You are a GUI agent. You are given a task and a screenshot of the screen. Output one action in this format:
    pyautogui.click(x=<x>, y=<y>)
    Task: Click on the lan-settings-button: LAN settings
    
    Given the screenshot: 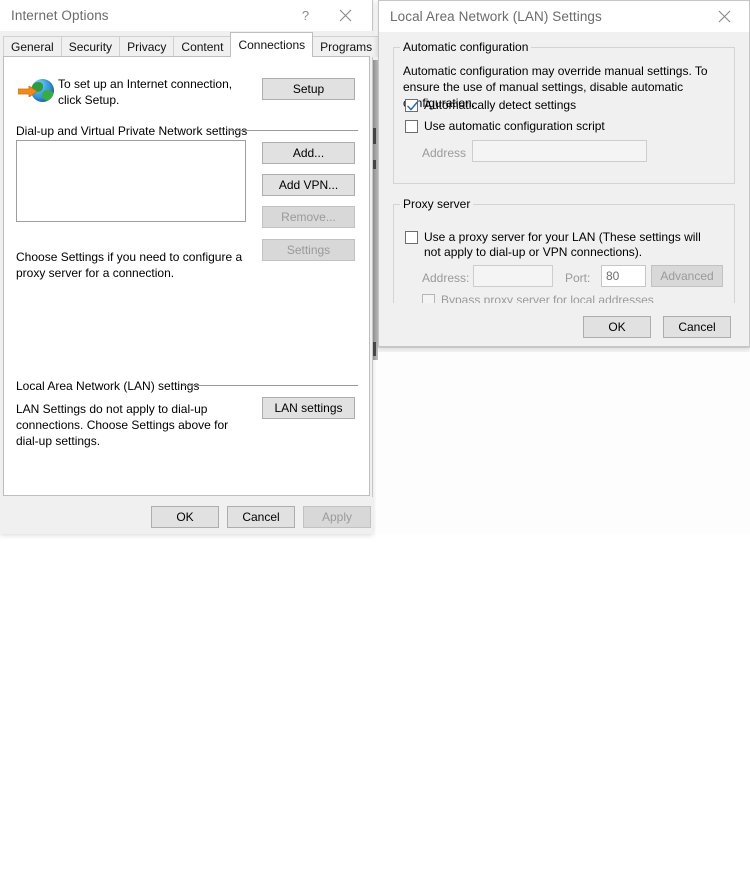 What is the action you would take?
    pyautogui.click(x=308, y=408)
    